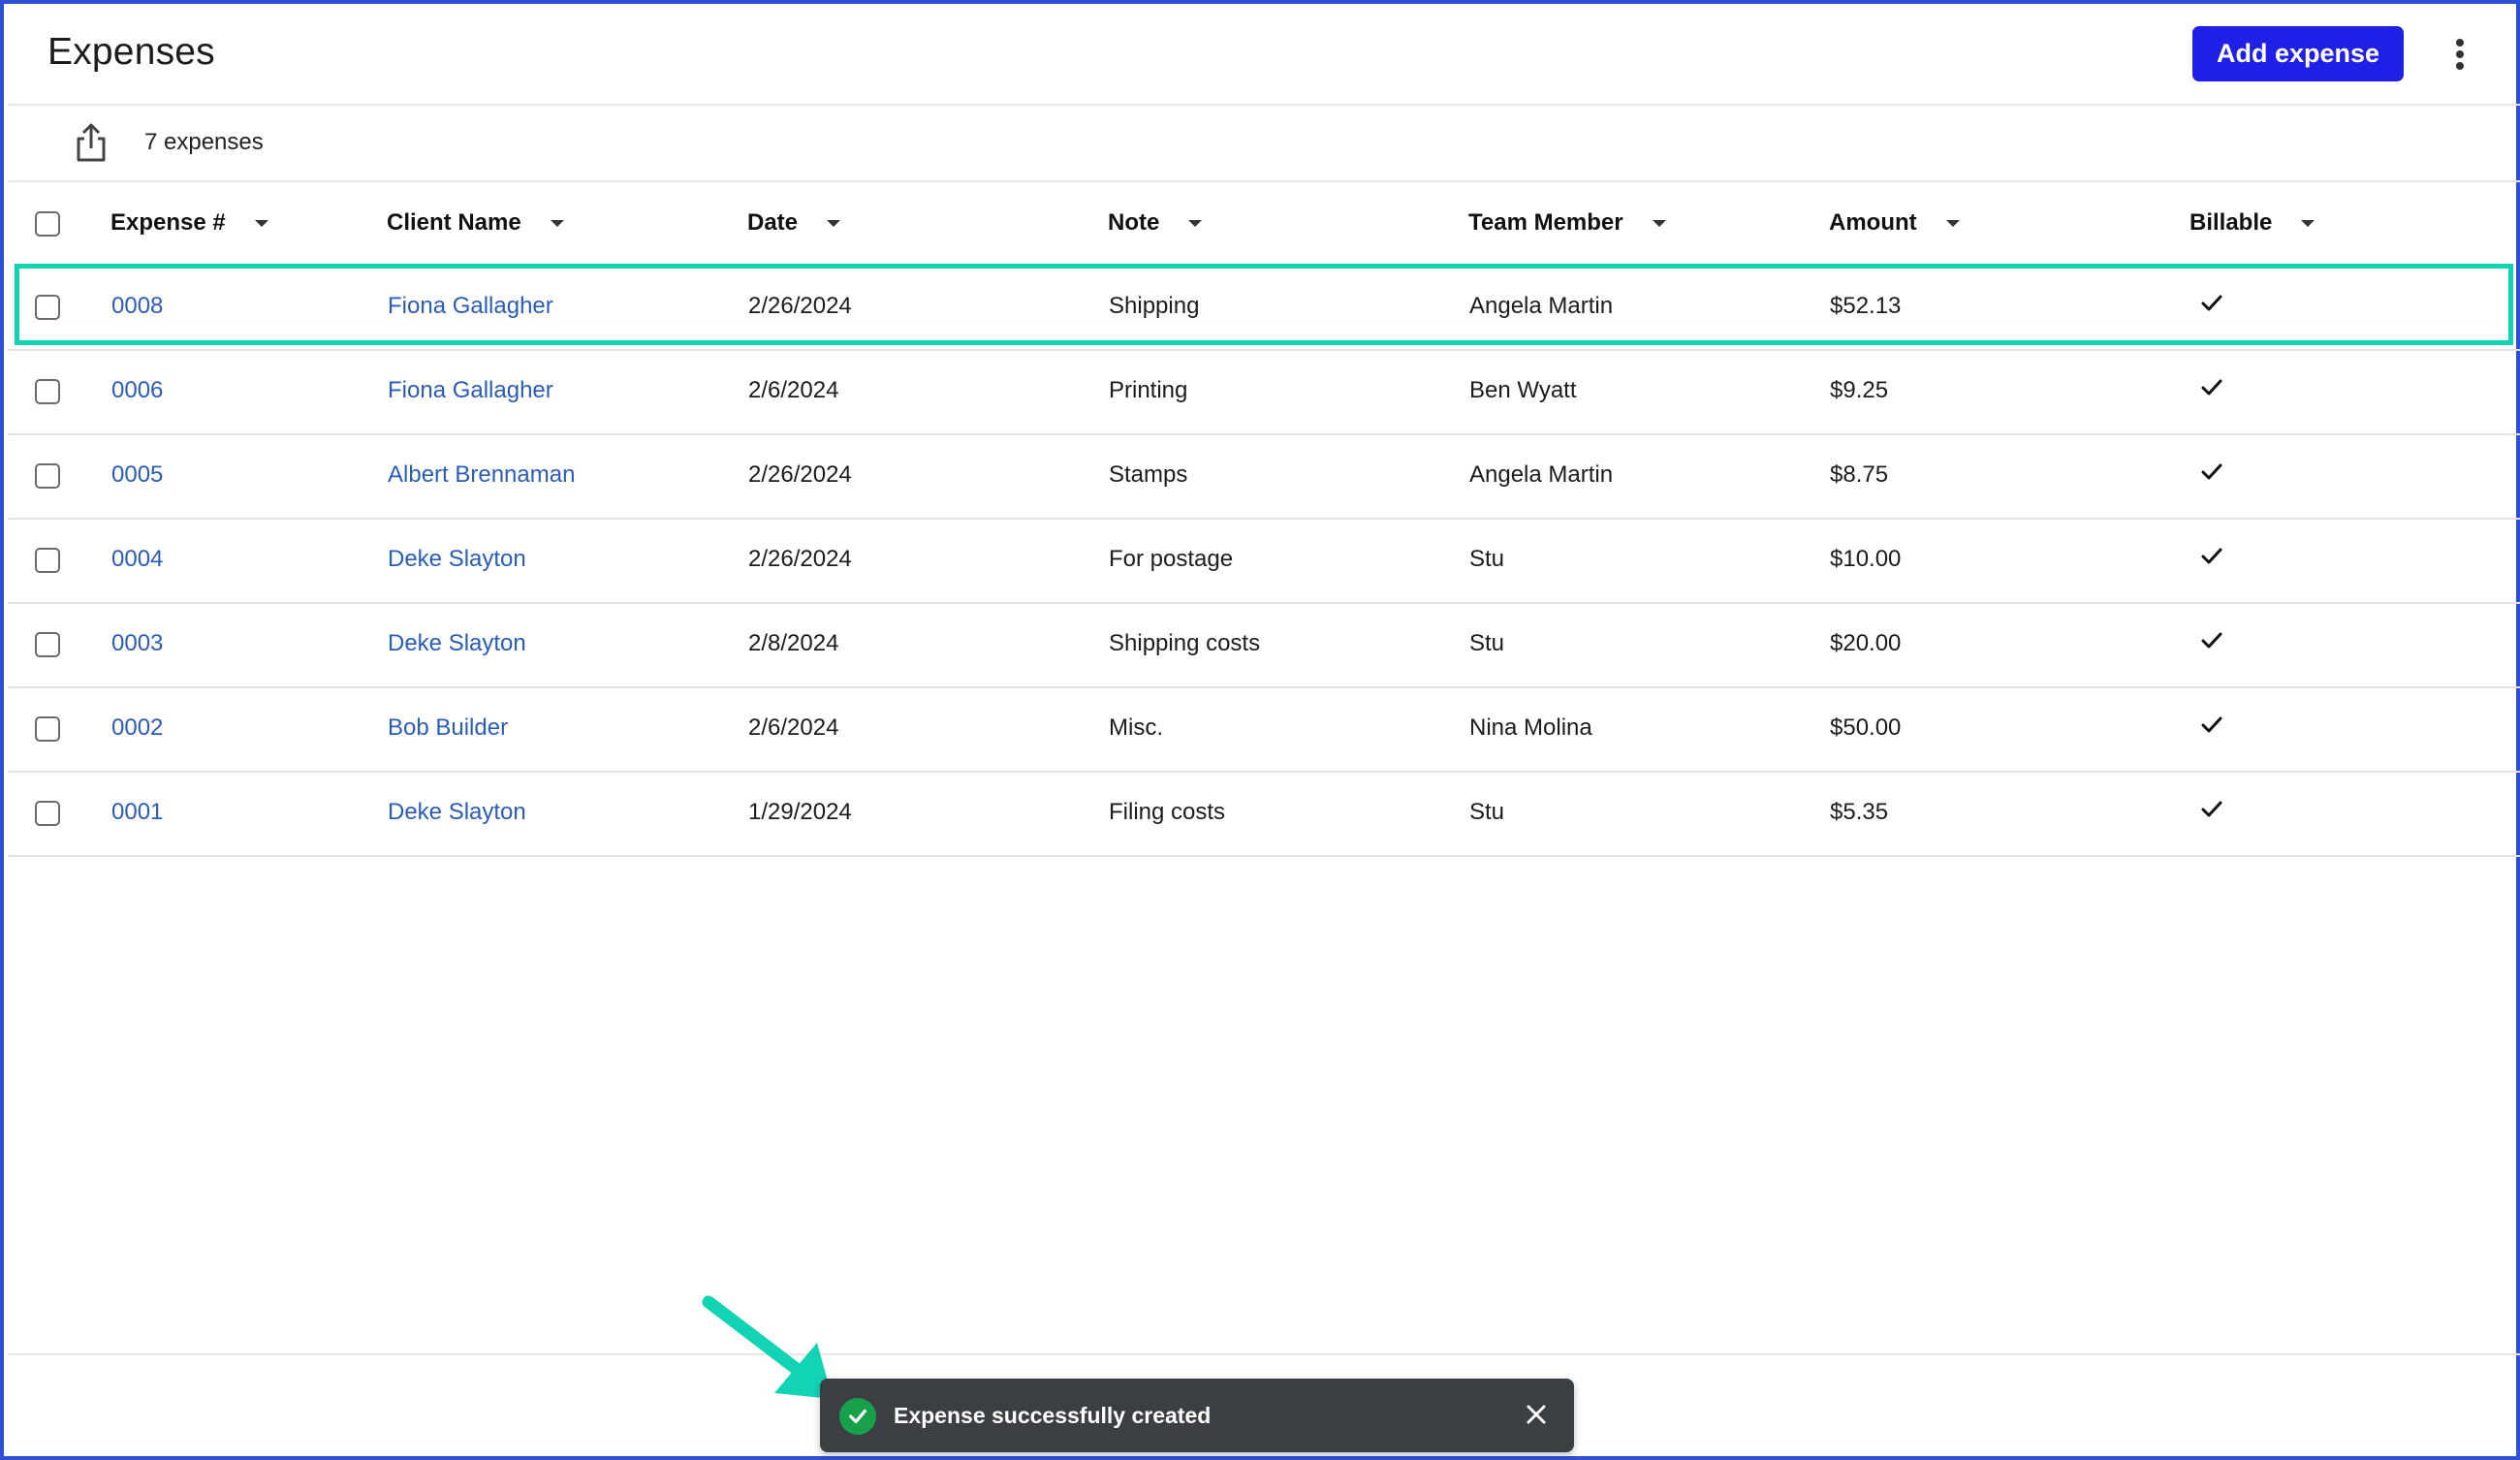 This screenshot has width=2520, height=1460. I want to click on column-client-name: Client Name, so click(476, 223).